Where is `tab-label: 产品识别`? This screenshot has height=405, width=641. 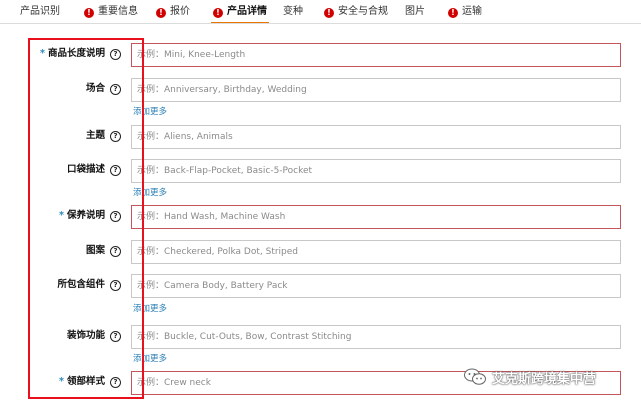
tab-label: 产品识别 is located at coordinates (40, 11).